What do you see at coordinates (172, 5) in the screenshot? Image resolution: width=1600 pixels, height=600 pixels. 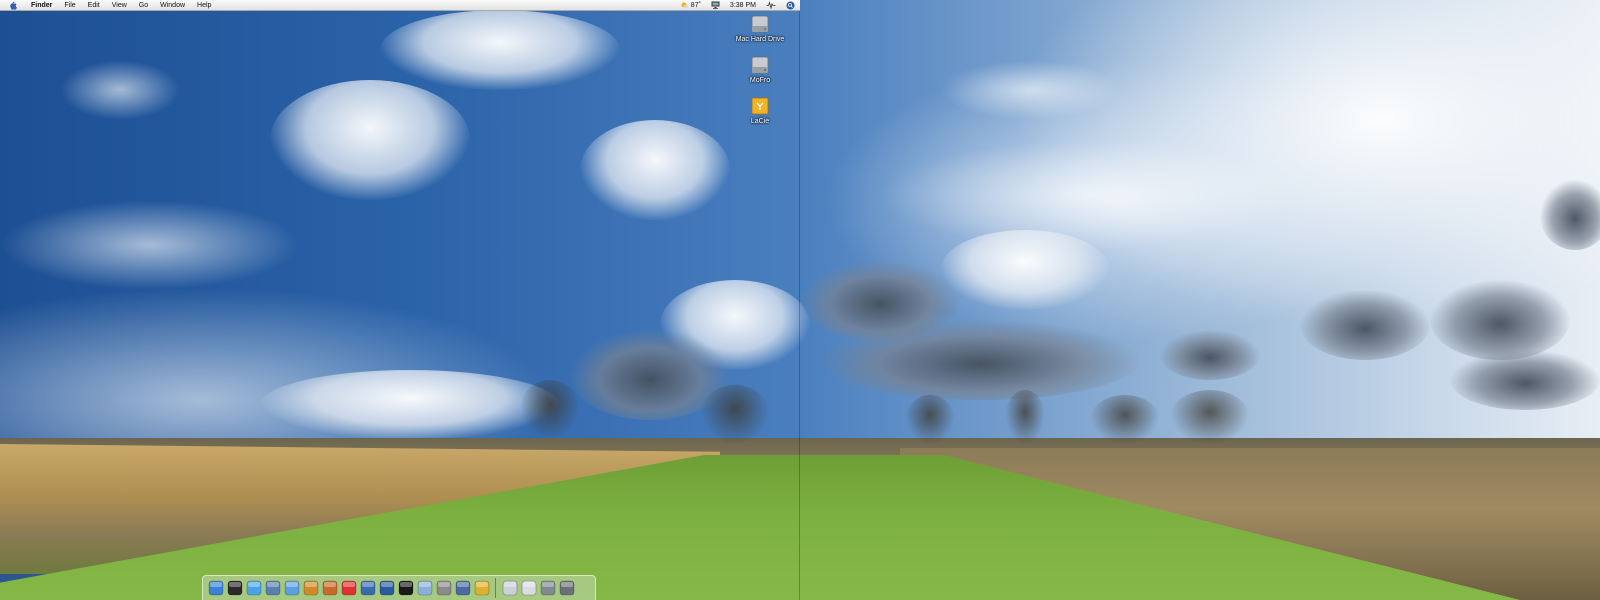 I see `menu-window: Window` at bounding box center [172, 5].